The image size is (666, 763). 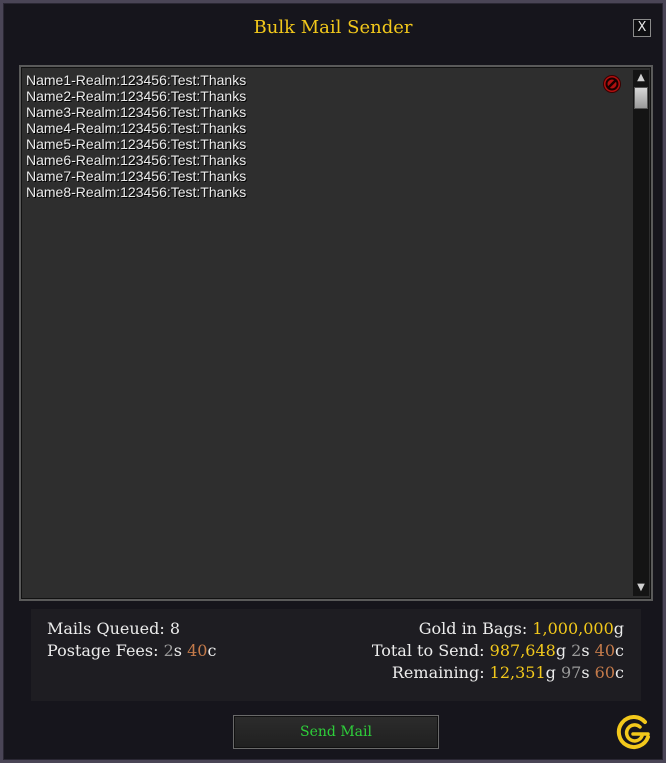 I want to click on postage-copper: 40, so click(x=197, y=650).